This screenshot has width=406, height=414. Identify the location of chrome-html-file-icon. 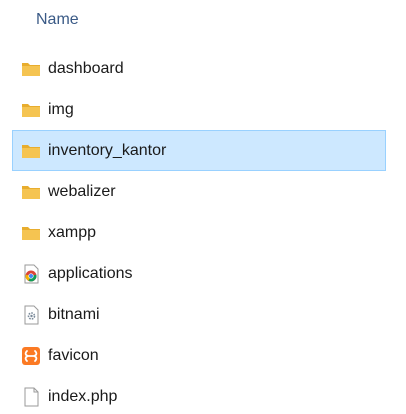
(31, 274).